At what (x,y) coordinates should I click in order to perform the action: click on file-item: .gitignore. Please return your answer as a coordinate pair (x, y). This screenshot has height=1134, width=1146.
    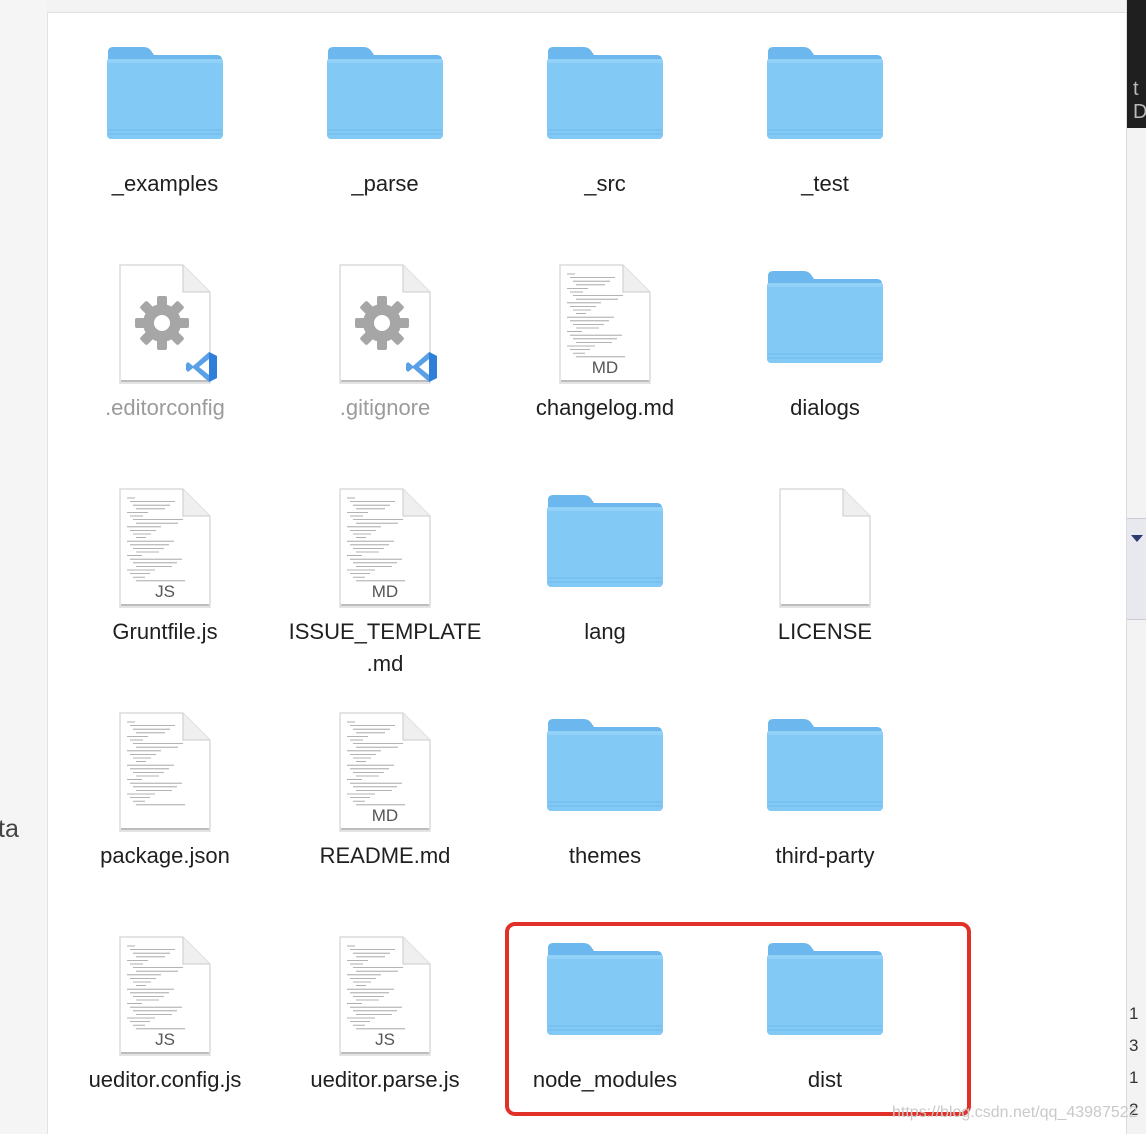
    Looking at the image, I should click on (385, 342).